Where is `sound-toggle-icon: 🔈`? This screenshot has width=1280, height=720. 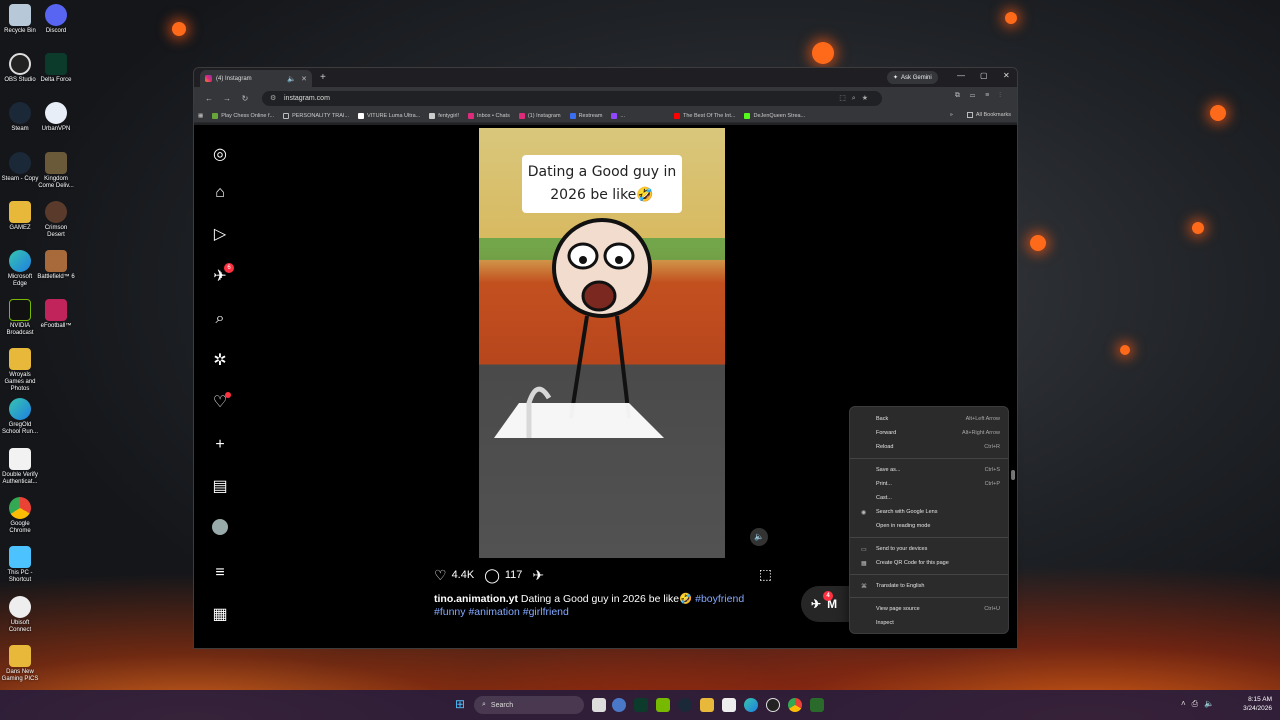 sound-toggle-icon: 🔈 is located at coordinates (759, 537).